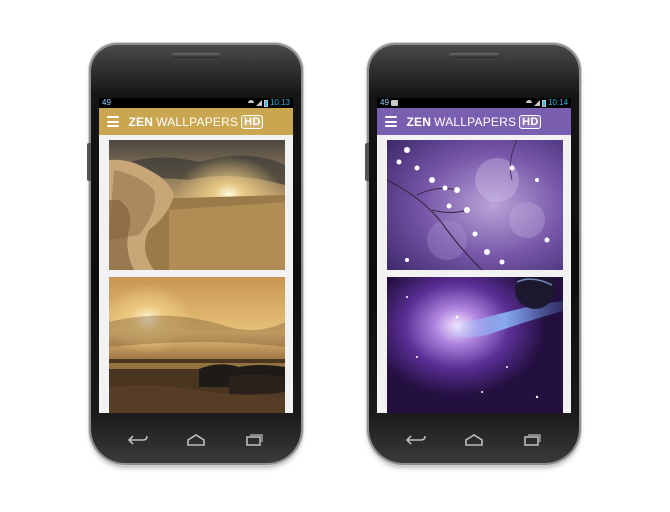 Image resolution: width=670 pixels, height=512 pixels. I want to click on status-bar: 49 10:14, so click(474, 103).